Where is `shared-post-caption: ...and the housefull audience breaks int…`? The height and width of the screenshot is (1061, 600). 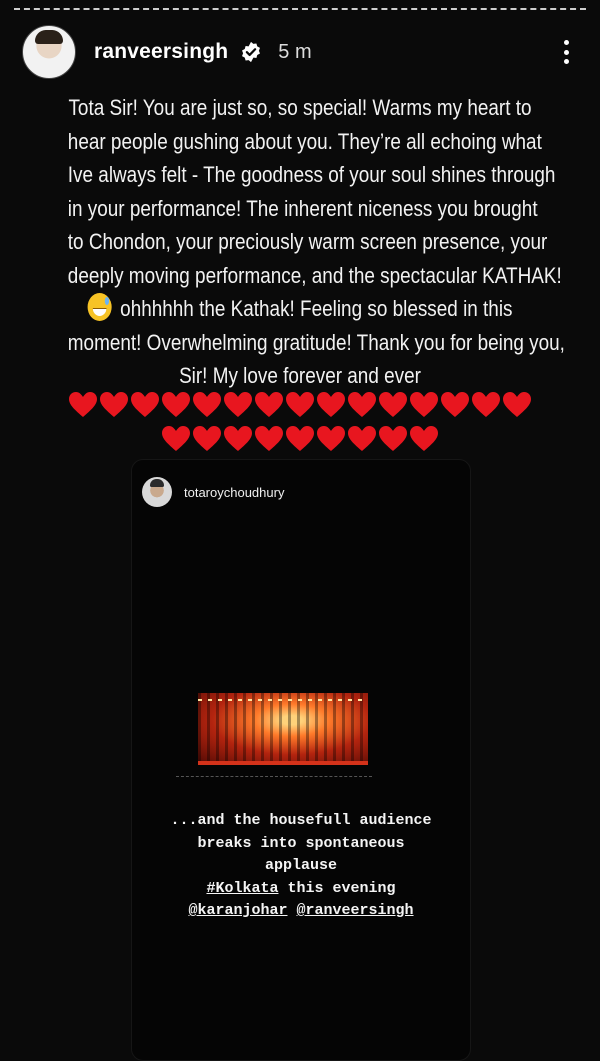 shared-post-caption: ...and the housefull audience breaks int… is located at coordinates (301, 866).